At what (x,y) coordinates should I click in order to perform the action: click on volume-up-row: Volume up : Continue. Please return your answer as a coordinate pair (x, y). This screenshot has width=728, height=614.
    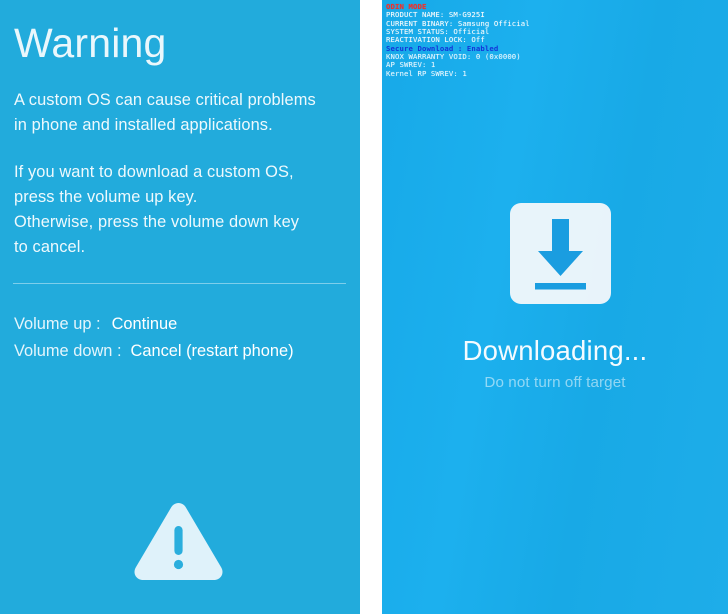
    Looking at the image, I should click on (95, 324).